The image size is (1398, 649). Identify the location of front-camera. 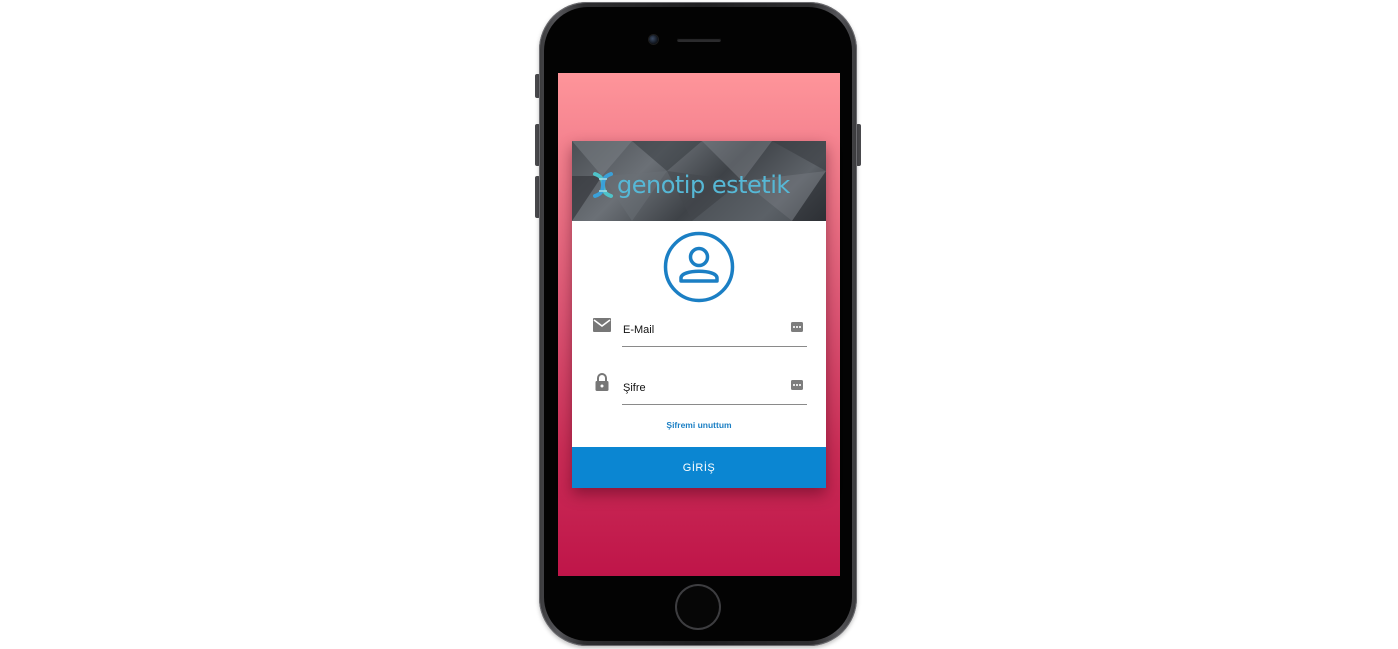
(653, 39).